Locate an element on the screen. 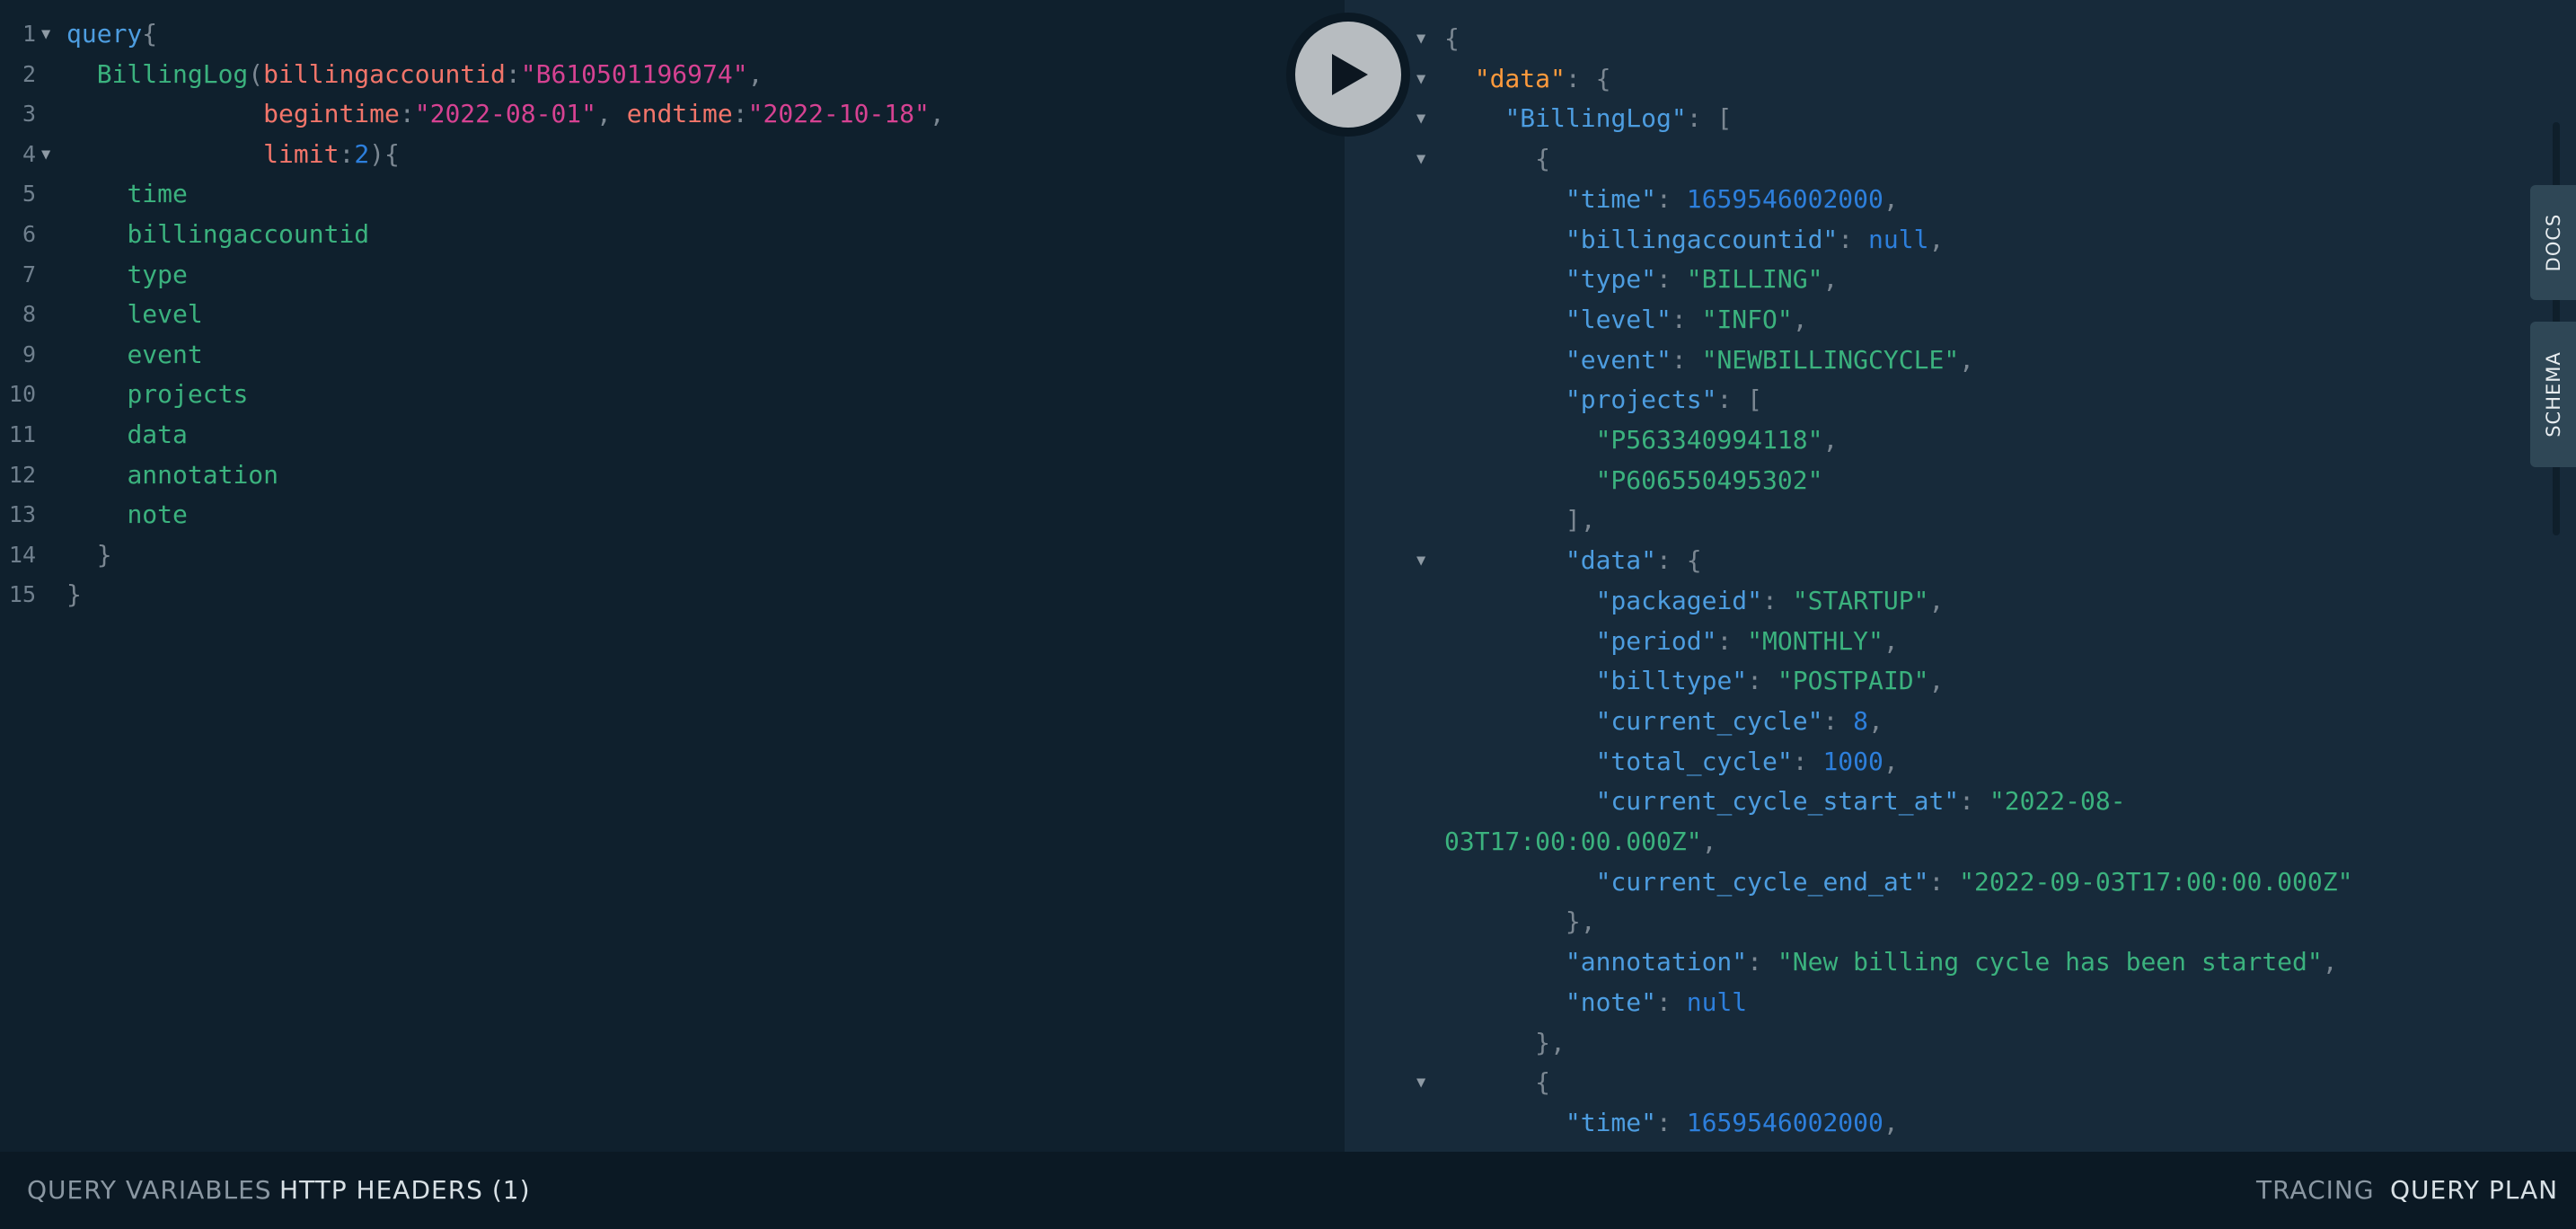 This screenshot has width=2576, height=1229. code-text: billingaccountid is located at coordinates (217, 234).